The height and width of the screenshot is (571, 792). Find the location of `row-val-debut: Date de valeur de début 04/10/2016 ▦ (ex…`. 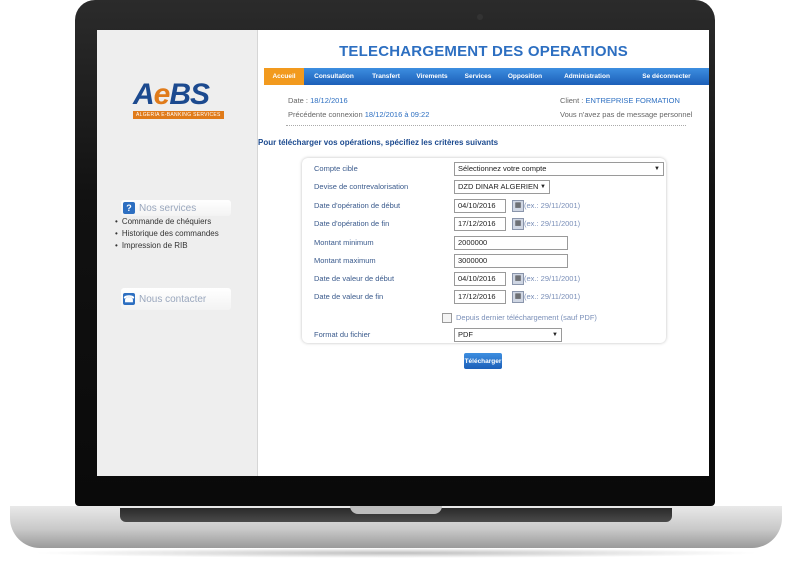

row-val-debut: Date de valeur de début 04/10/2016 ▦ (ex… is located at coordinates (484, 279).